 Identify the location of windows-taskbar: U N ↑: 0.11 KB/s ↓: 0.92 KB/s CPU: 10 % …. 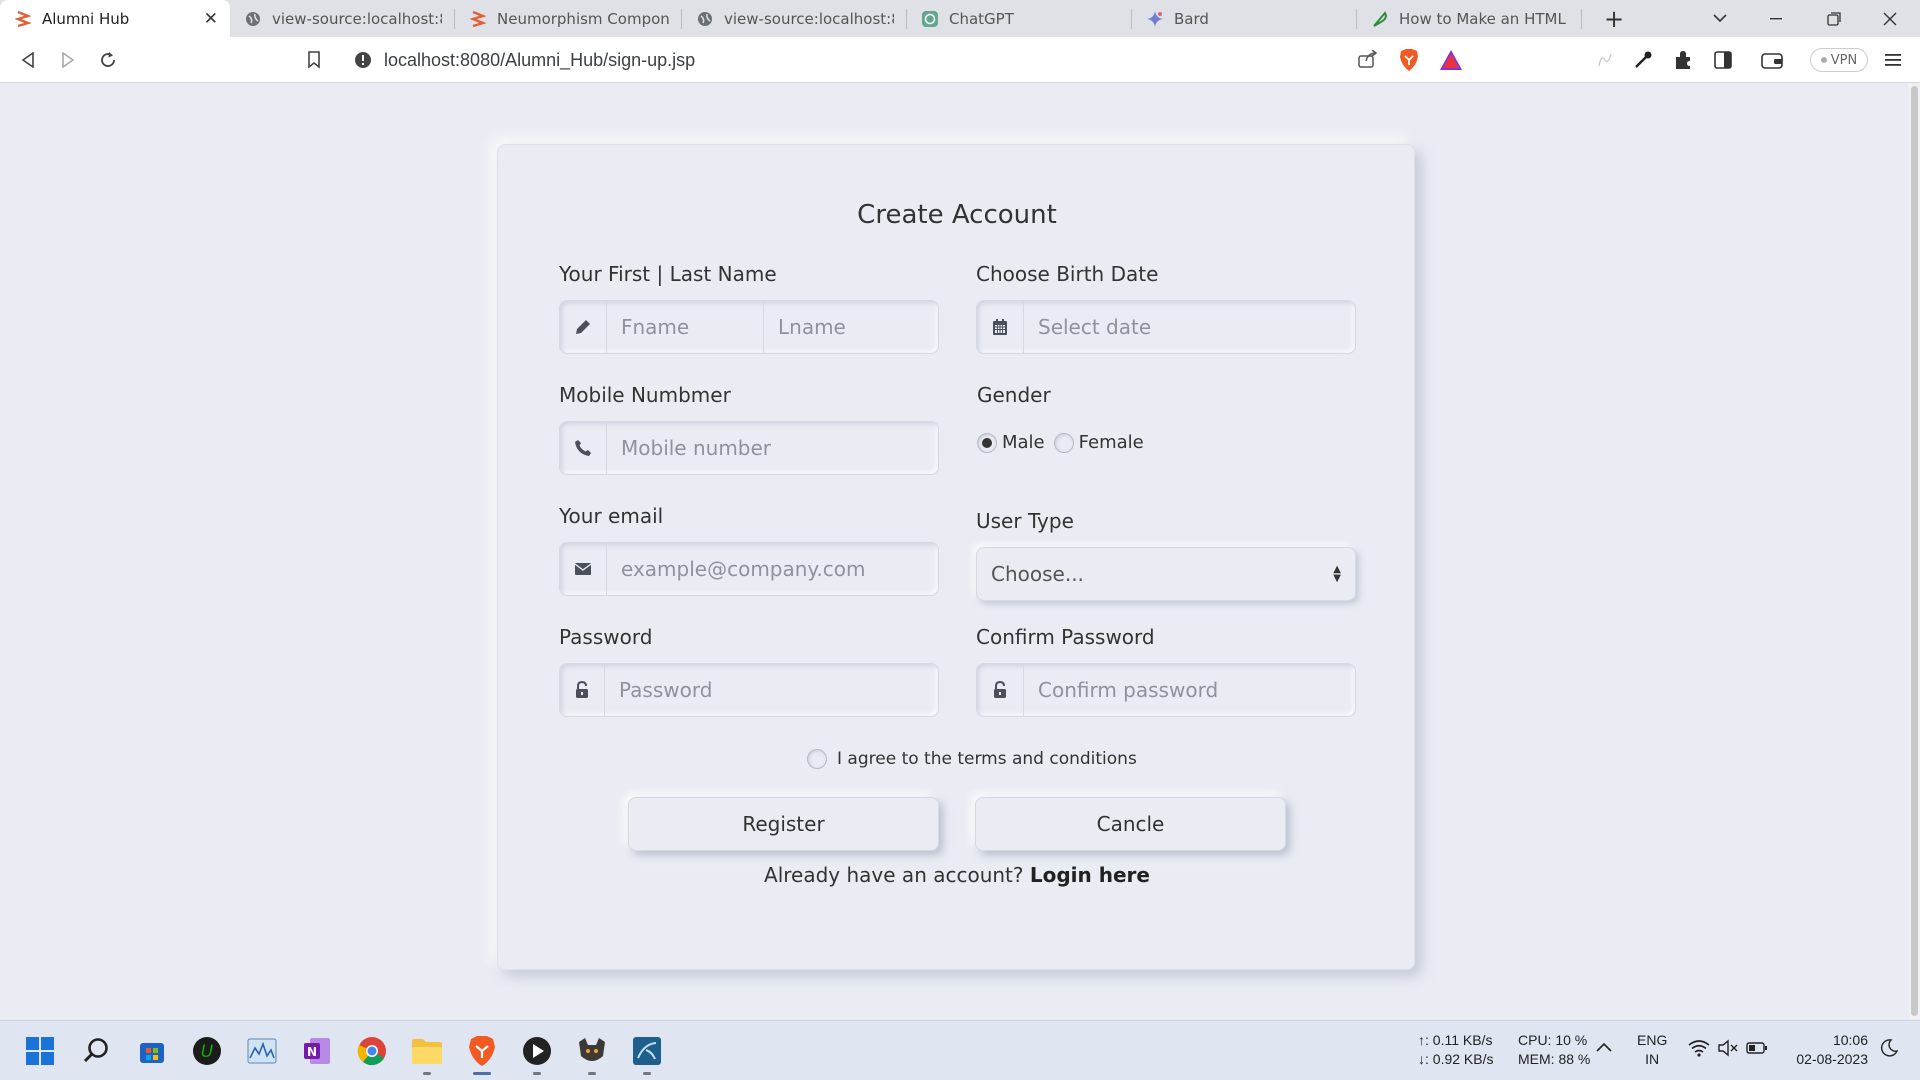
(960, 1050).